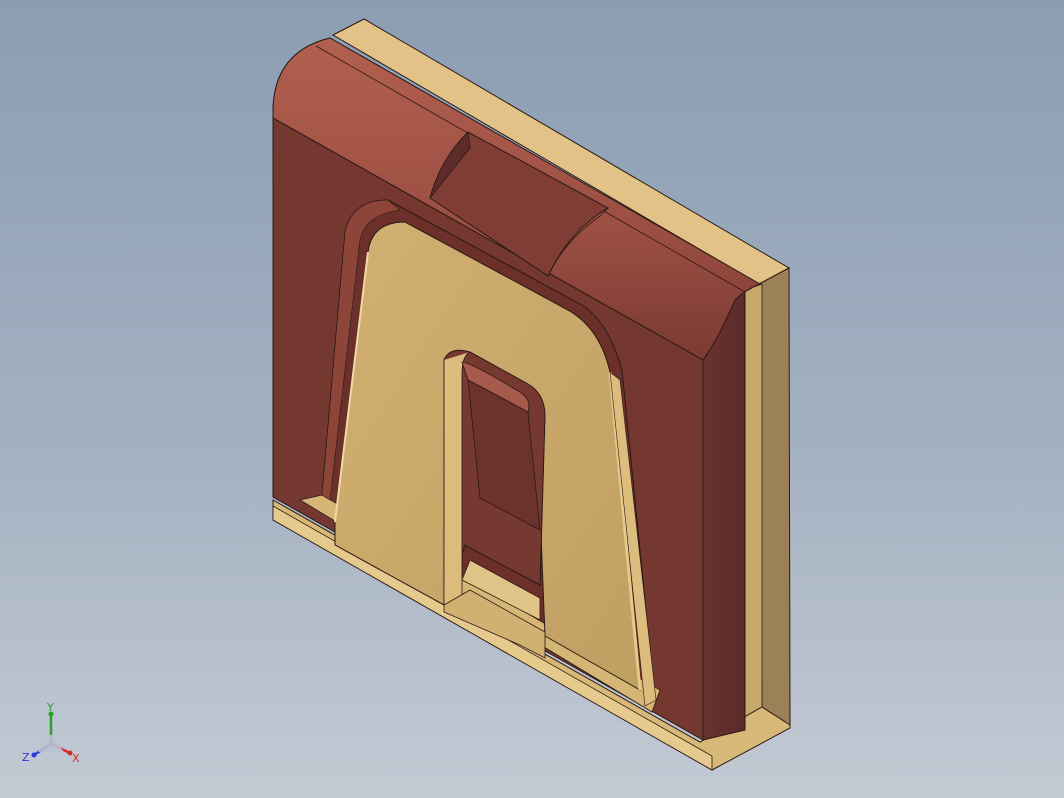  Describe the element at coordinates (724, 515) in the screenshot. I see `block-right-face` at that location.